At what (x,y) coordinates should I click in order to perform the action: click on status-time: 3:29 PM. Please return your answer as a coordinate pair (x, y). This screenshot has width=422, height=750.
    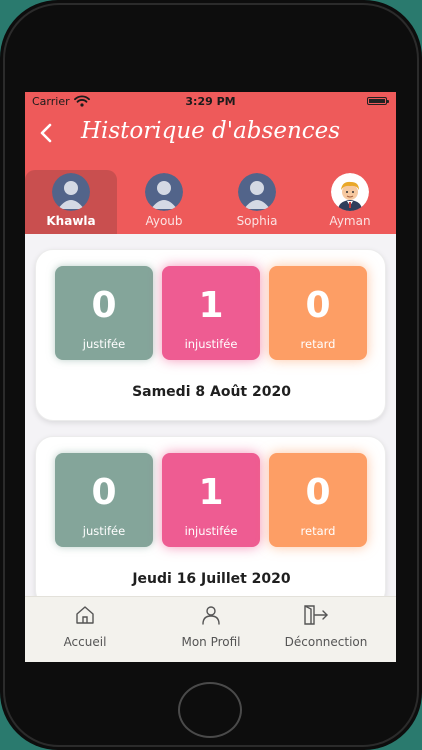
    Looking at the image, I should click on (210, 101).